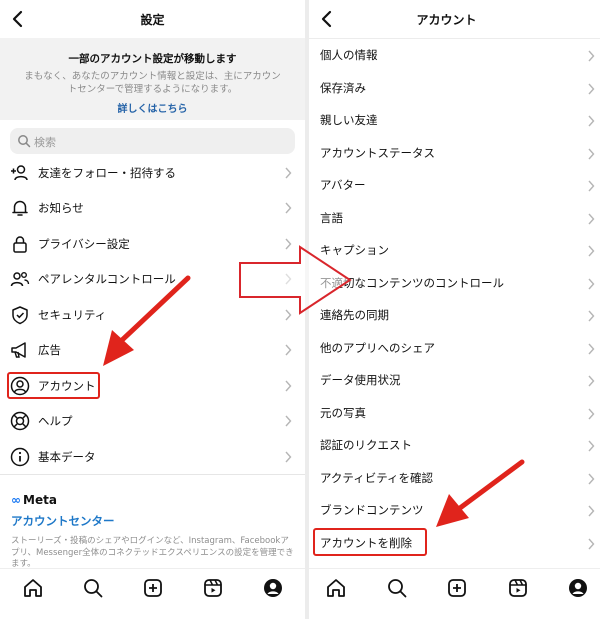 The height and width of the screenshot is (619, 600). What do you see at coordinates (154, 310) in the screenshot?
I see `pointer-arrow-account-shaft` at bounding box center [154, 310].